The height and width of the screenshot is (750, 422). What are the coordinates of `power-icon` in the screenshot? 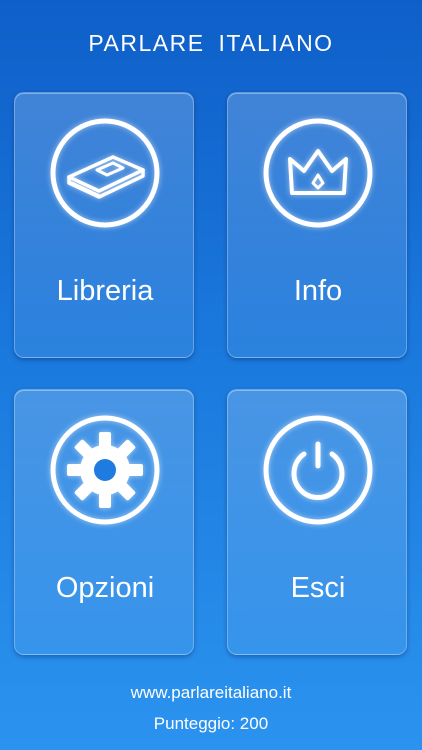 It's located at (318, 470).